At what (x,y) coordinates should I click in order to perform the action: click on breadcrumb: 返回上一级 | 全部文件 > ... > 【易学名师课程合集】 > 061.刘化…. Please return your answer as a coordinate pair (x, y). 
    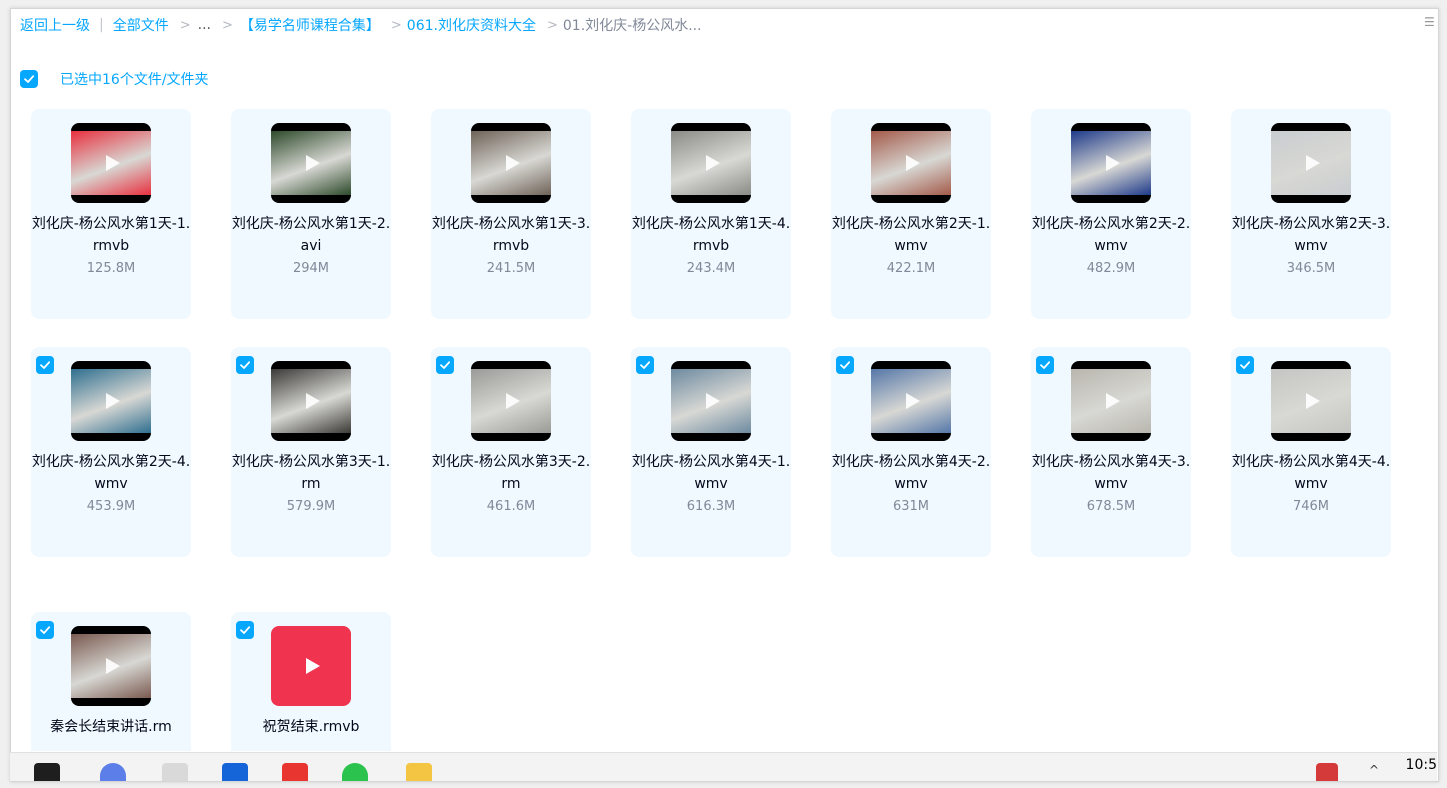
    Looking at the image, I should click on (361, 25).